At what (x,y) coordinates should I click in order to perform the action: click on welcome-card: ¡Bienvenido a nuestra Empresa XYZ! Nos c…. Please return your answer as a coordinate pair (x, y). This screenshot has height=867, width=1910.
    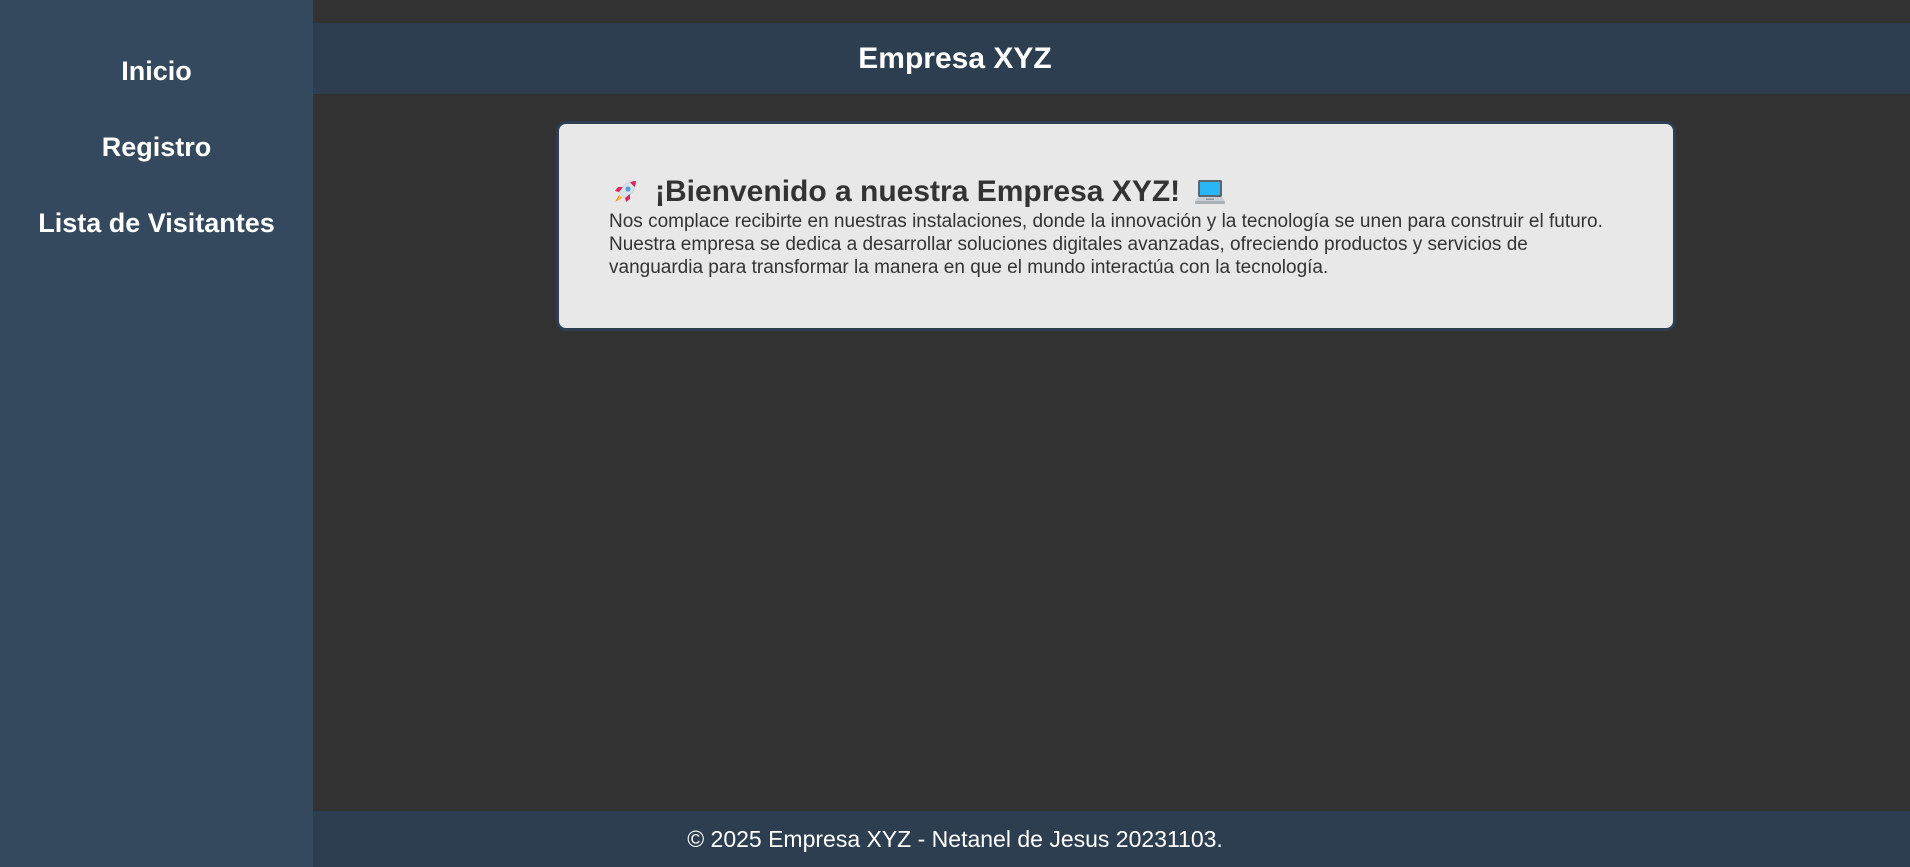
    Looking at the image, I should click on (1116, 226).